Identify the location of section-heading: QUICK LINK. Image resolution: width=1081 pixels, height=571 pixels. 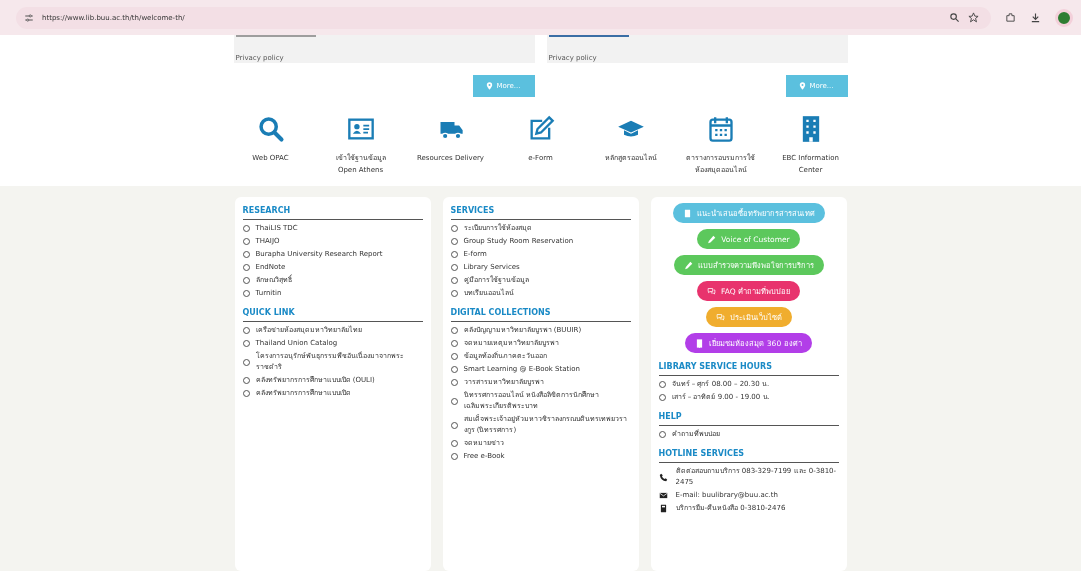
(269, 312).